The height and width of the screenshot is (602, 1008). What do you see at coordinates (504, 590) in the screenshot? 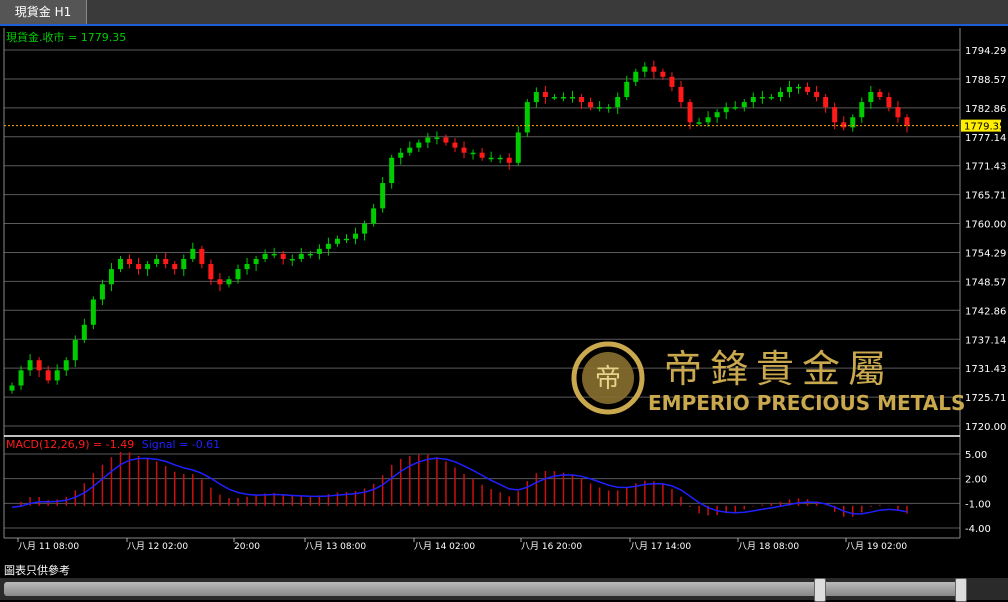
I see `horizontal-scrollbar` at bounding box center [504, 590].